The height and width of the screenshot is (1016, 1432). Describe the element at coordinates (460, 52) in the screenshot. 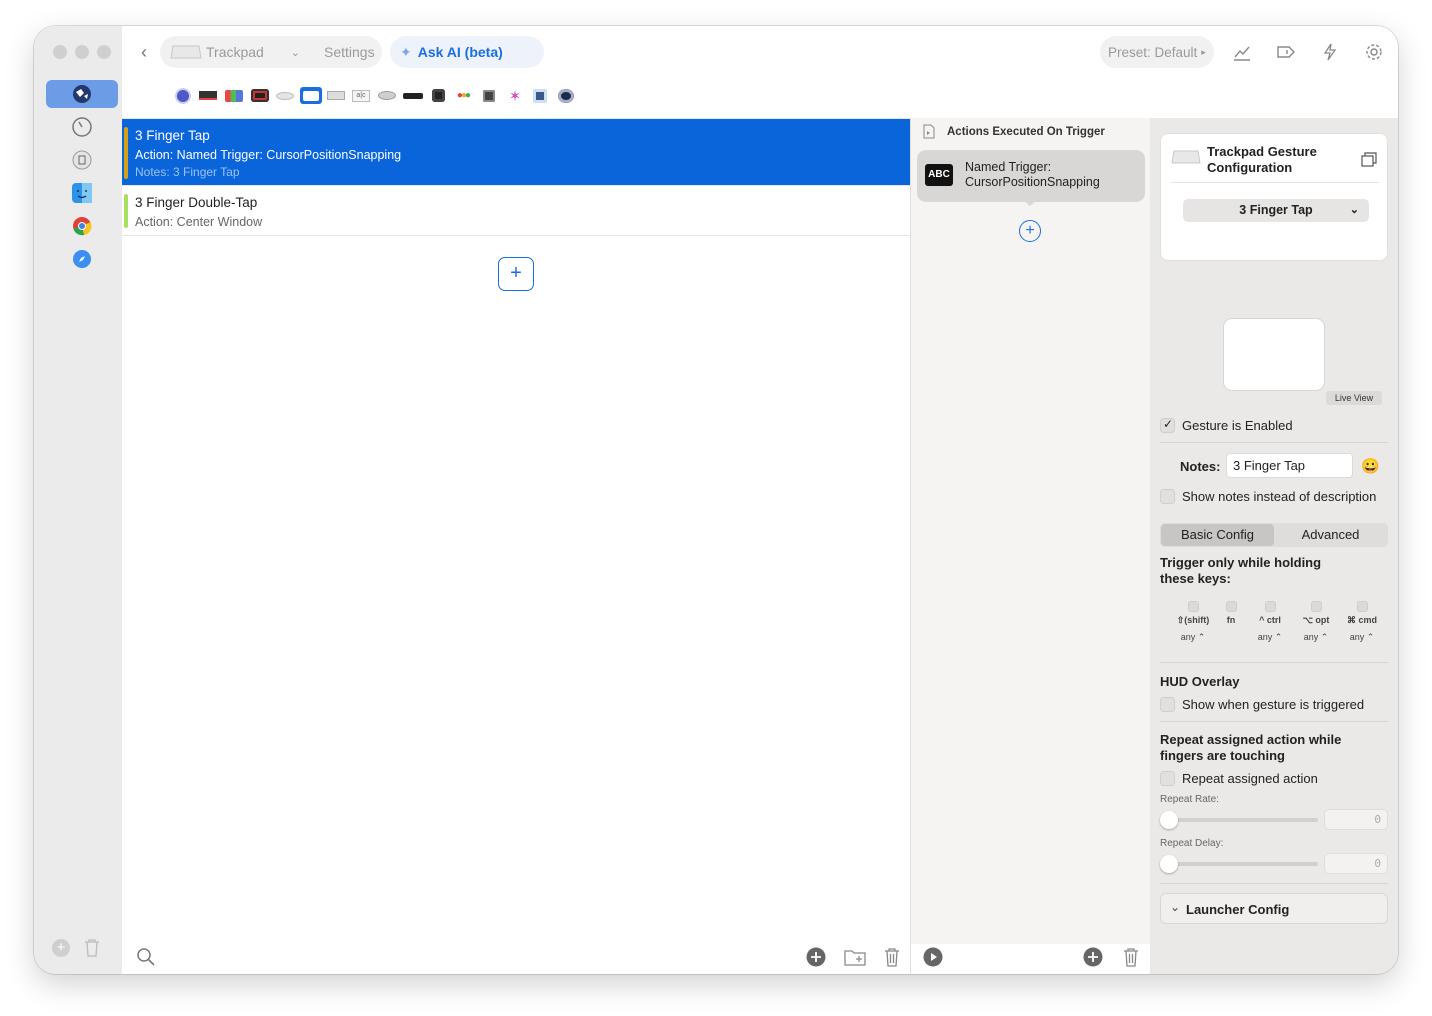

I see `ask-ai-label: Ask AI (beta)` at that location.